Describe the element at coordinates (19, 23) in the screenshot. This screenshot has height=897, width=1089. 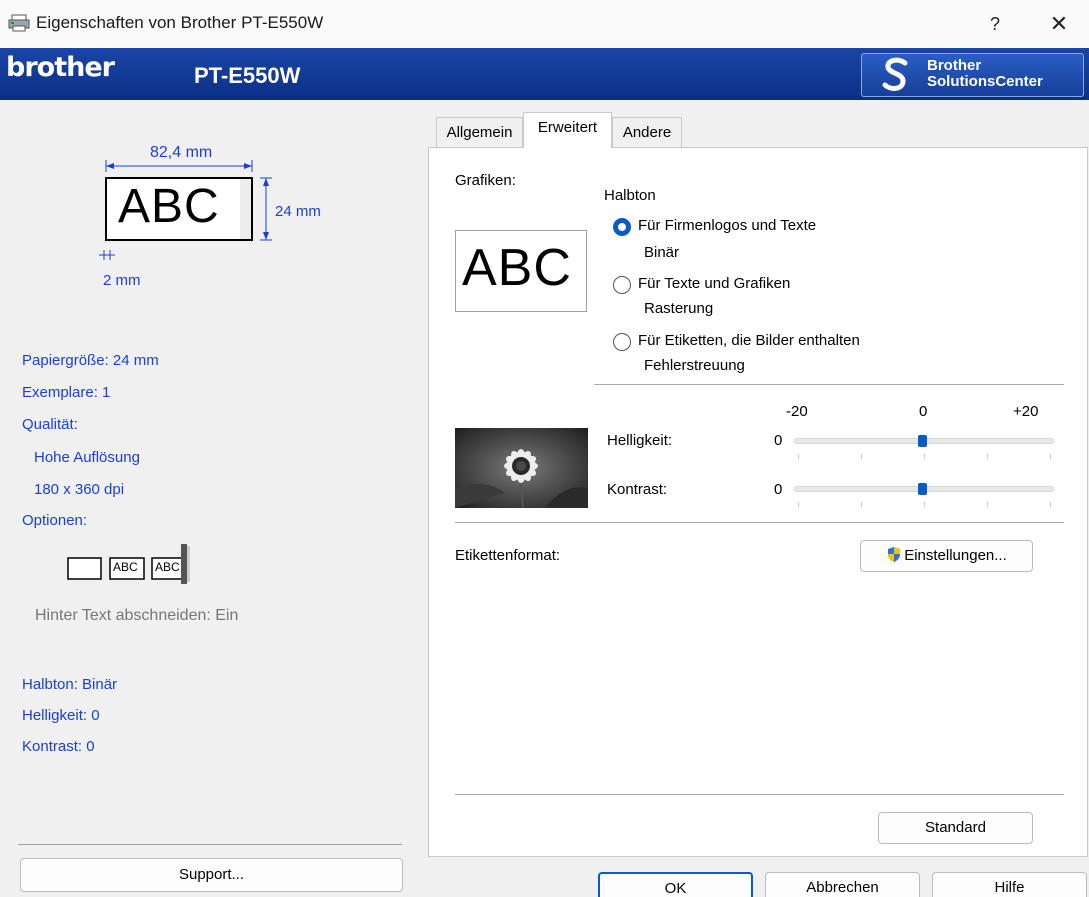
I see `printer-icon` at that location.